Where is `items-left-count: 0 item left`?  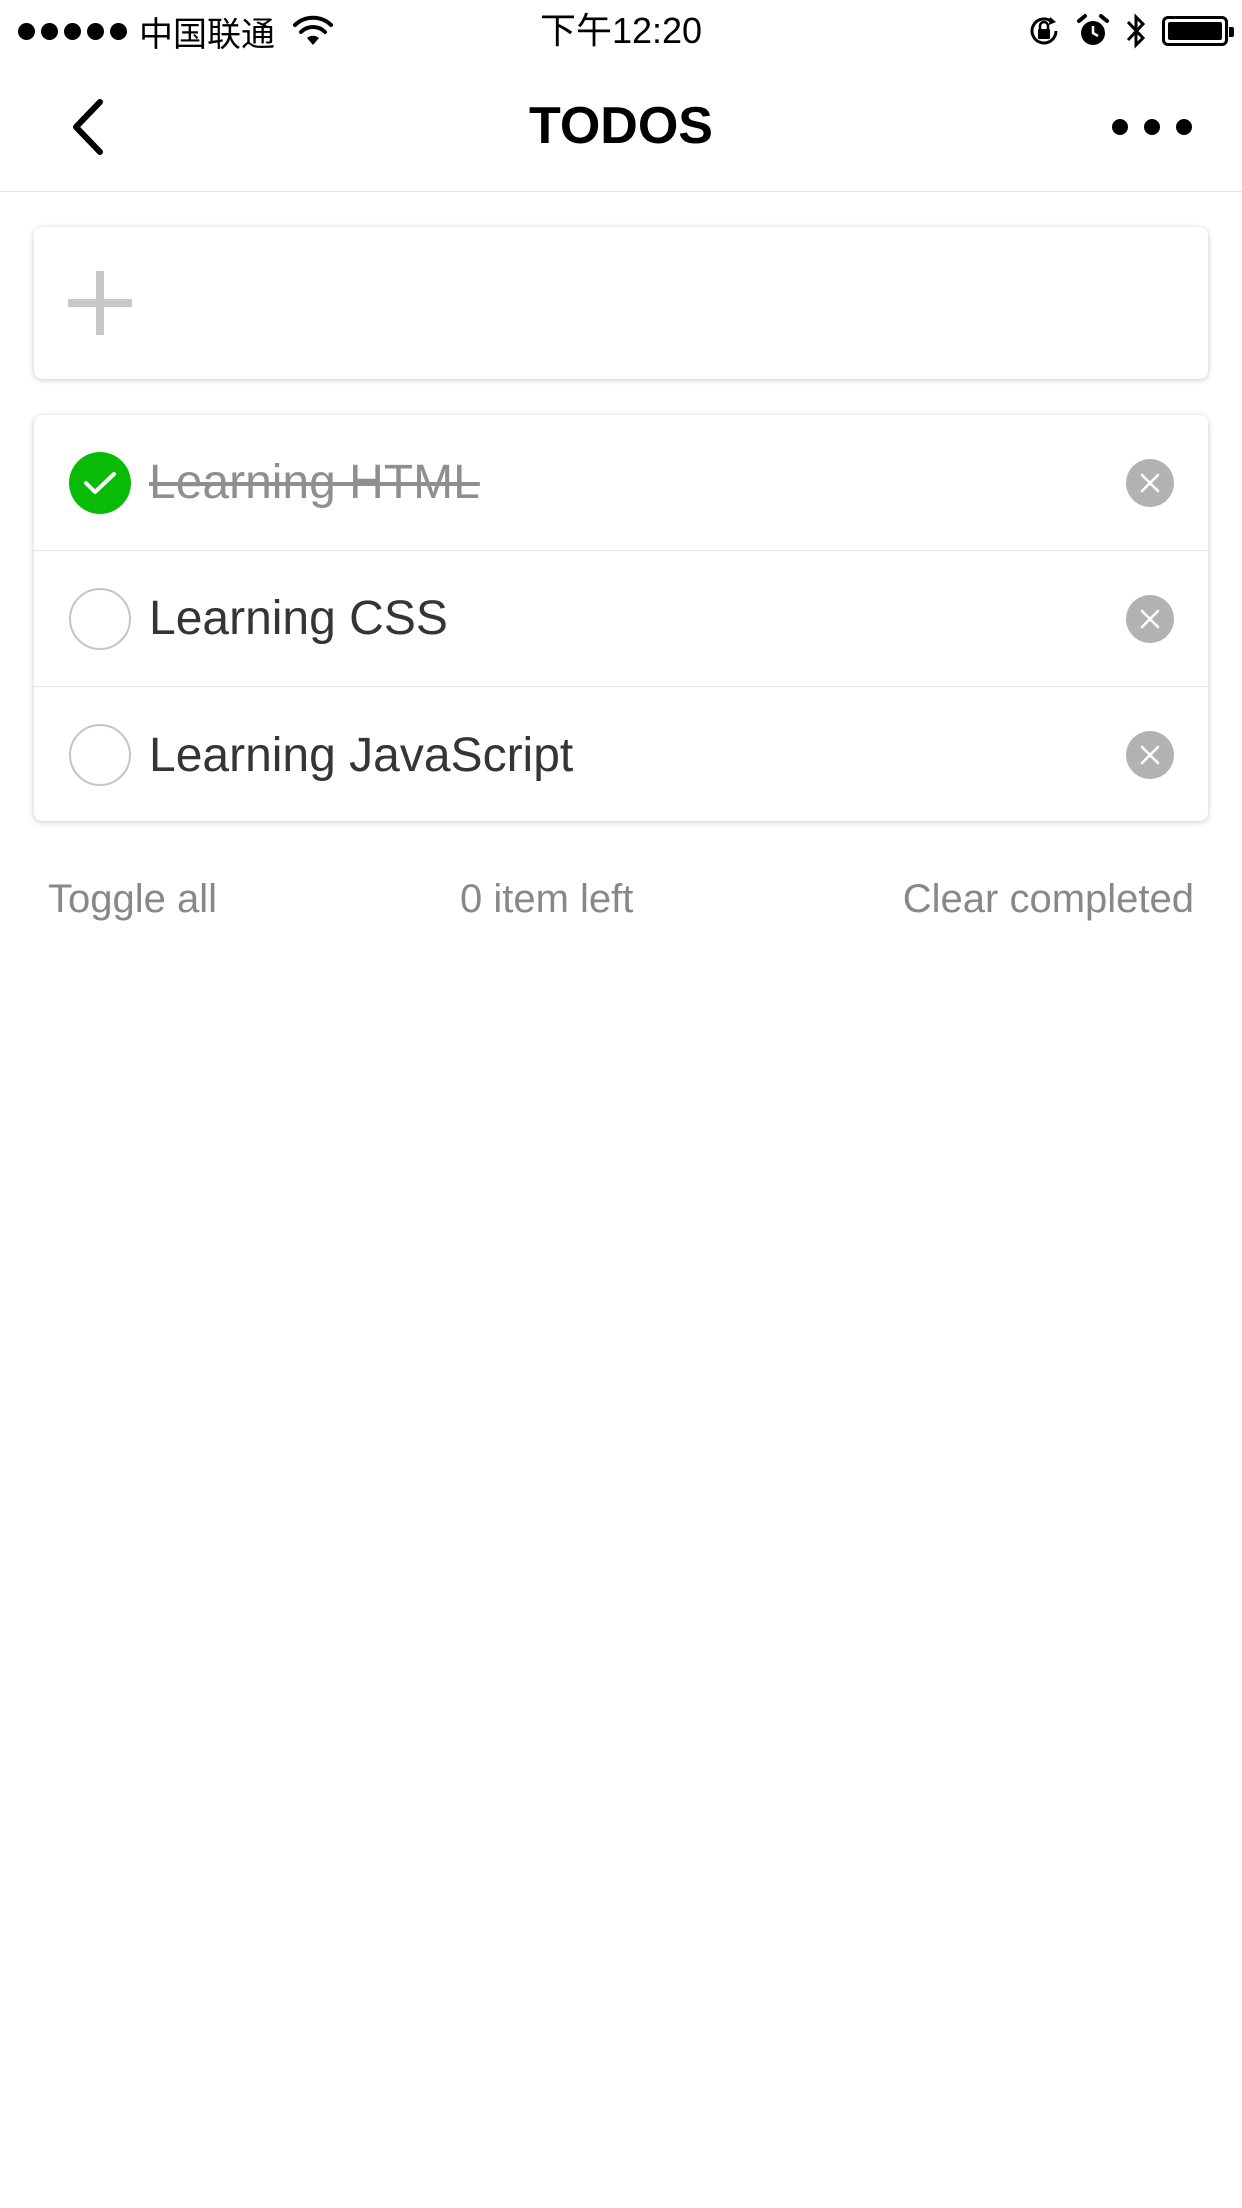
items-left-count: 0 item left is located at coordinates (547, 899).